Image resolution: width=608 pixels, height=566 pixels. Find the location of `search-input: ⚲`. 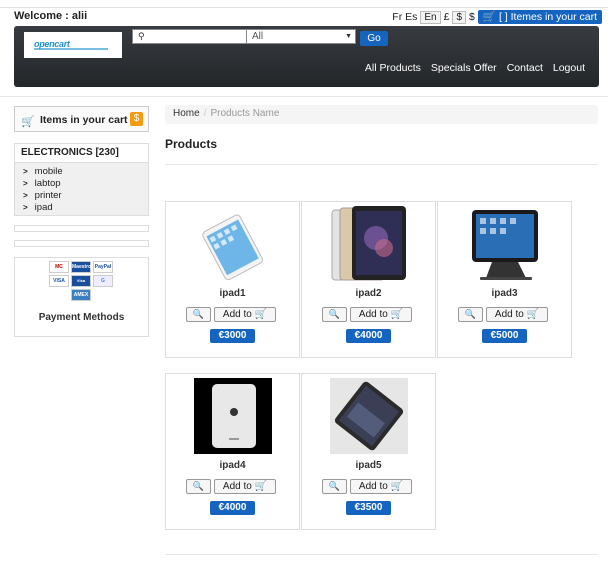

search-input: ⚲ is located at coordinates (193, 36).